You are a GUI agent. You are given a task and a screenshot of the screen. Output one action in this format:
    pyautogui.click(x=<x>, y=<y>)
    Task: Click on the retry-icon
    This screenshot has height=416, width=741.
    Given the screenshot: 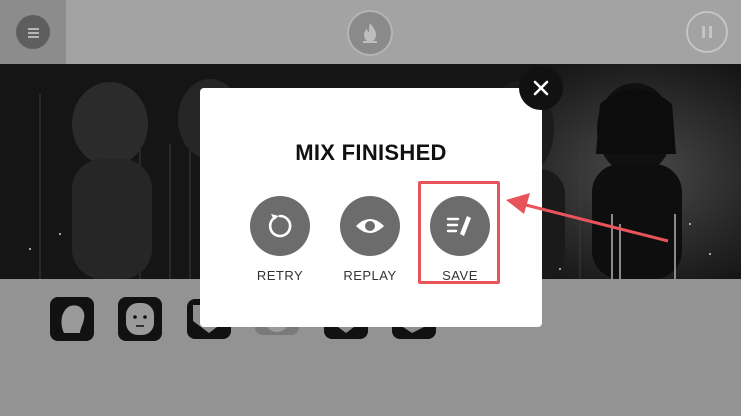 What is the action you would take?
    pyautogui.click(x=280, y=226)
    